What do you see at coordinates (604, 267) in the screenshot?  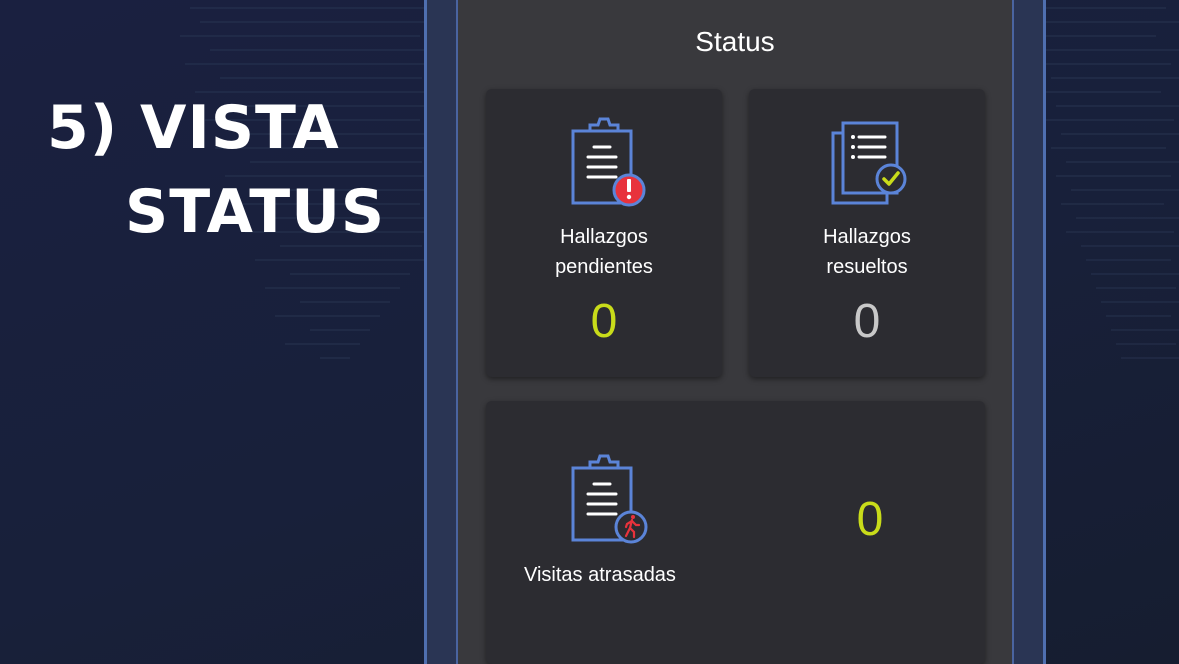 I see `card-label-line2: pendientes` at bounding box center [604, 267].